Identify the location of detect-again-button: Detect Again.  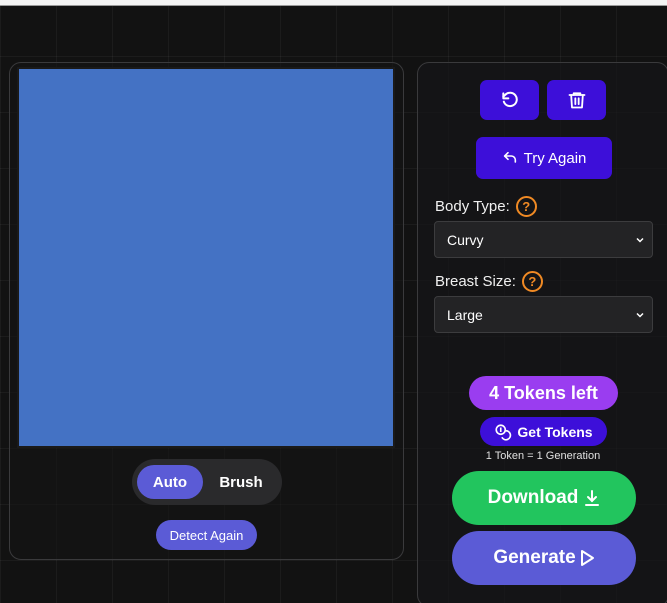
(206, 535).